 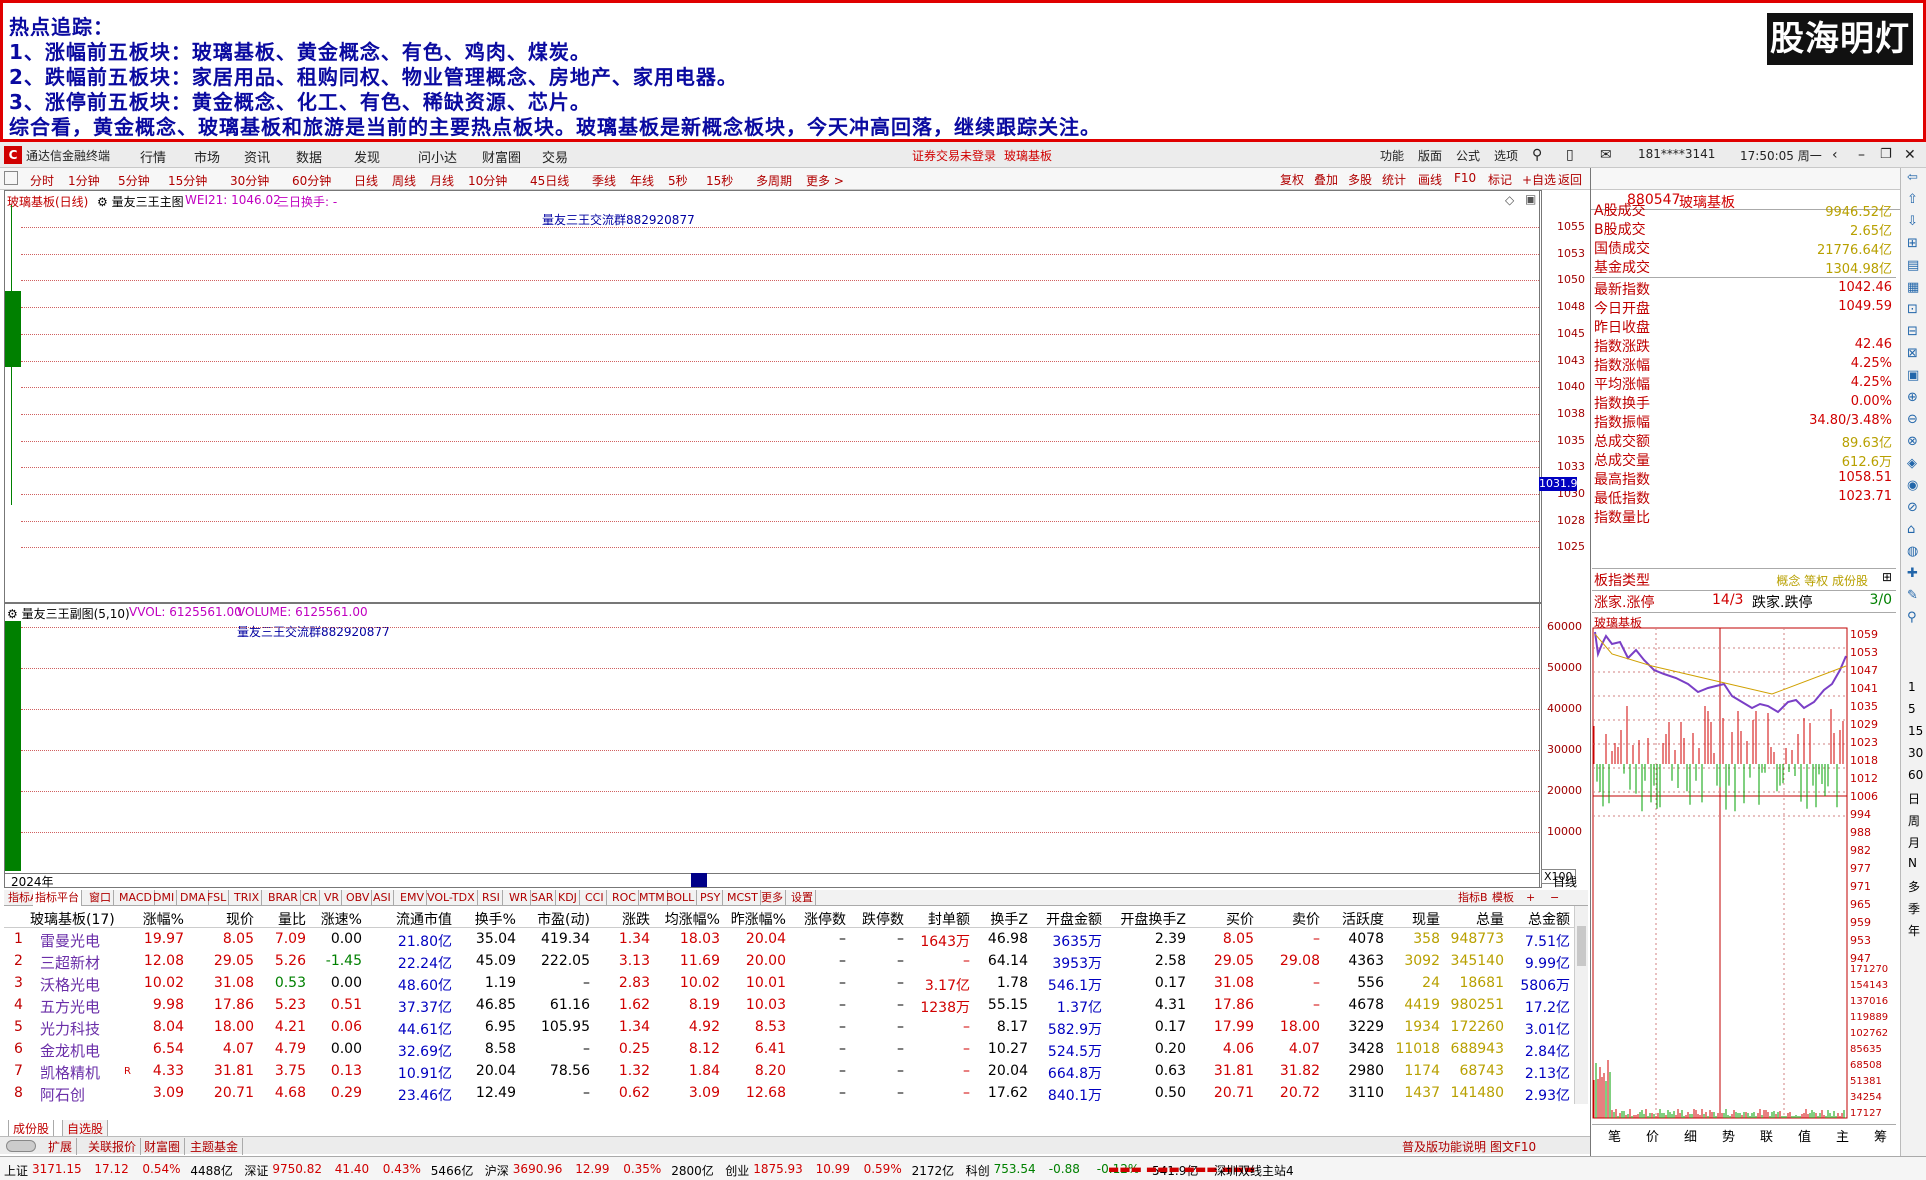 What do you see at coordinates (1728, 1135) in the screenshot?
I see `quote-tab: 势` at bounding box center [1728, 1135].